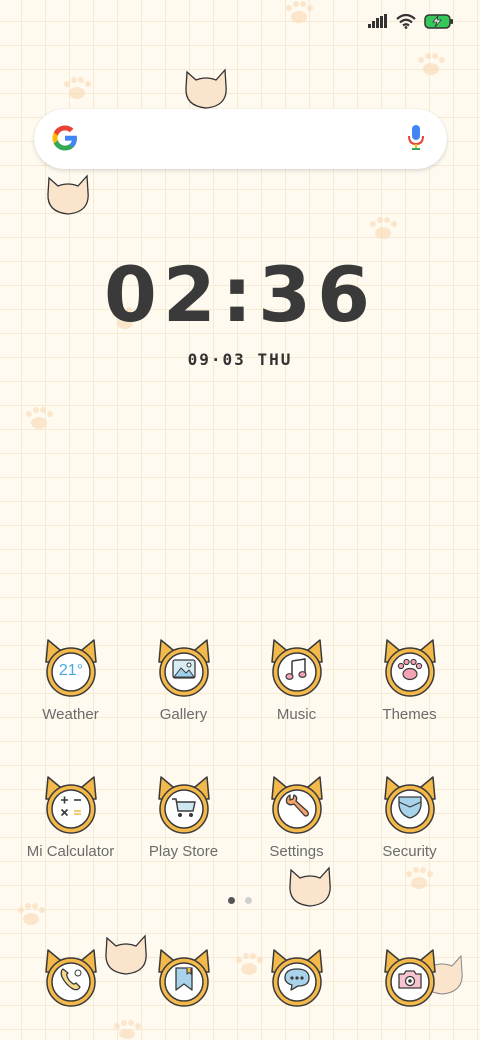  What do you see at coordinates (409, 714) in the screenshot?
I see `app-label: Themes` at bounding box center [409, 714].